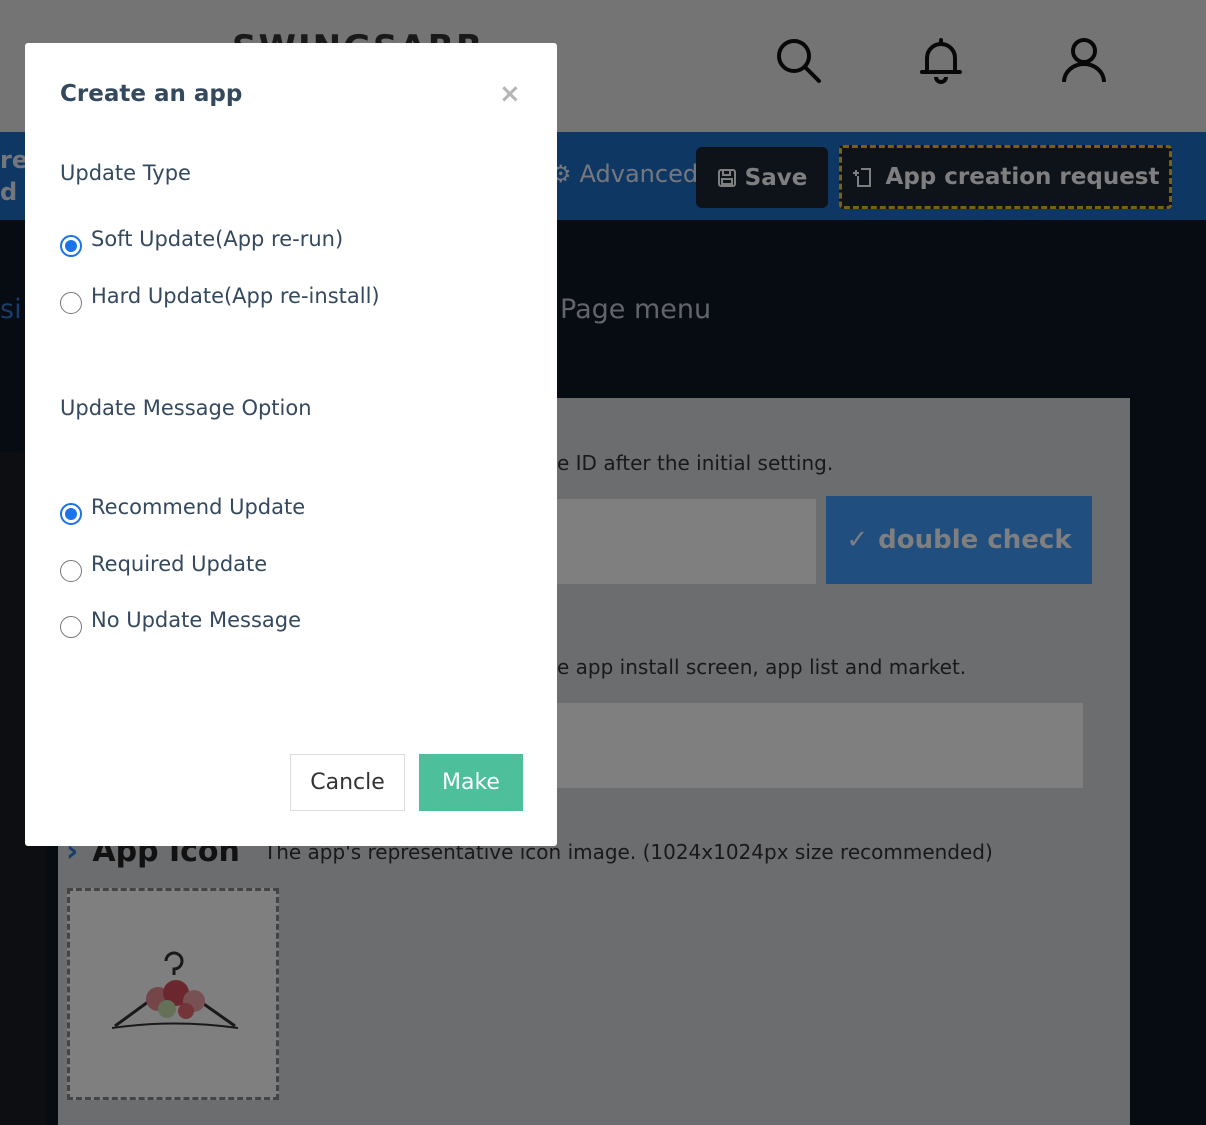 Image resolution: width=1206 pixels, height=1125 pixels. I want to click on radio-hard-update: Hard Update(App re-install), so click(220, 299).